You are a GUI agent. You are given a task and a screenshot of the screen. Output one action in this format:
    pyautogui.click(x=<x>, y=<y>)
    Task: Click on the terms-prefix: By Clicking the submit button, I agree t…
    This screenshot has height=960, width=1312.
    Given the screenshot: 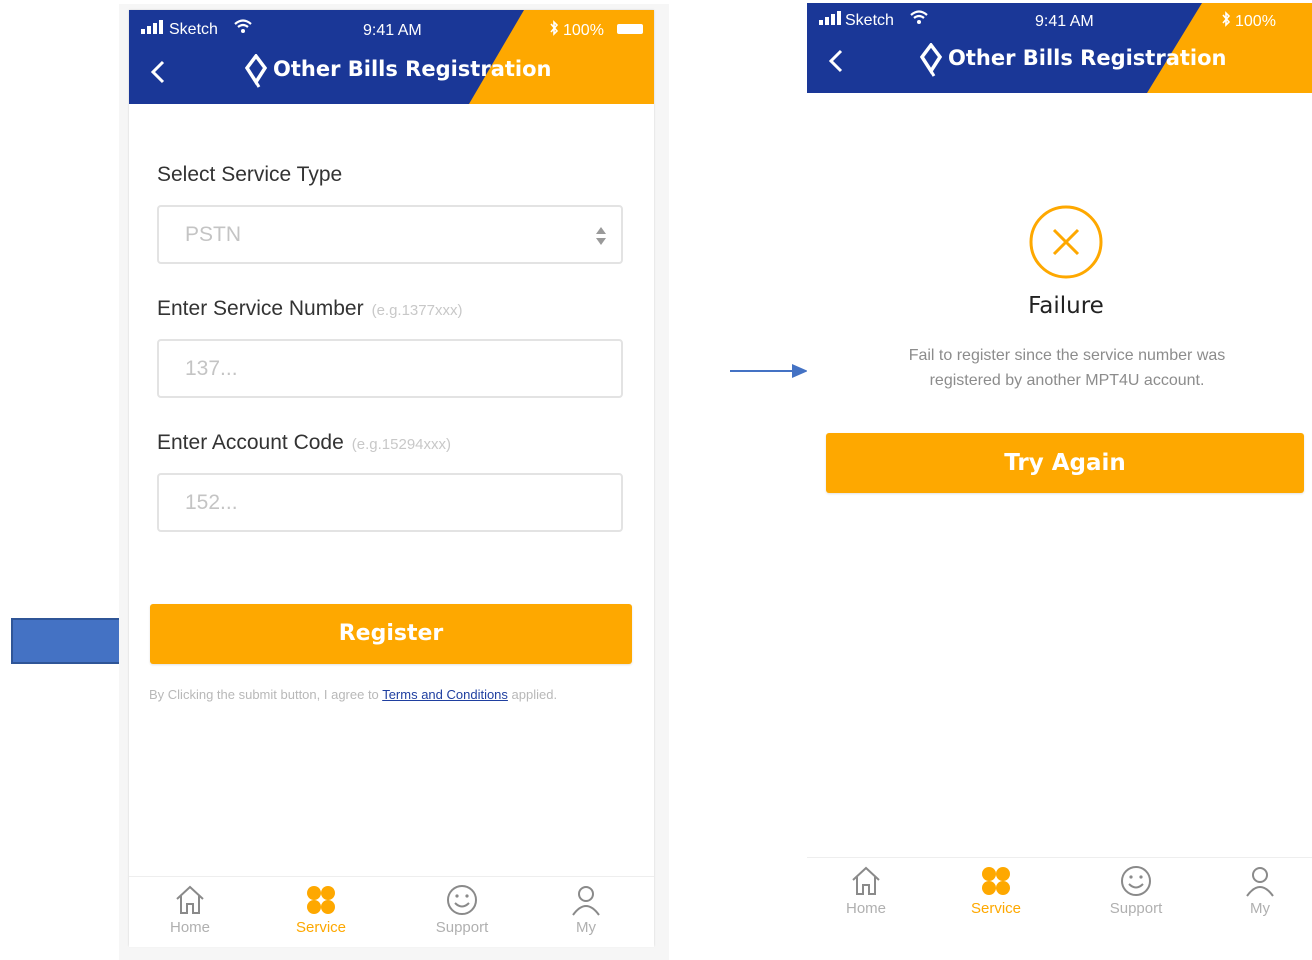 What is the action you would take?
    pyautogui.click(x=264, y=694)
    